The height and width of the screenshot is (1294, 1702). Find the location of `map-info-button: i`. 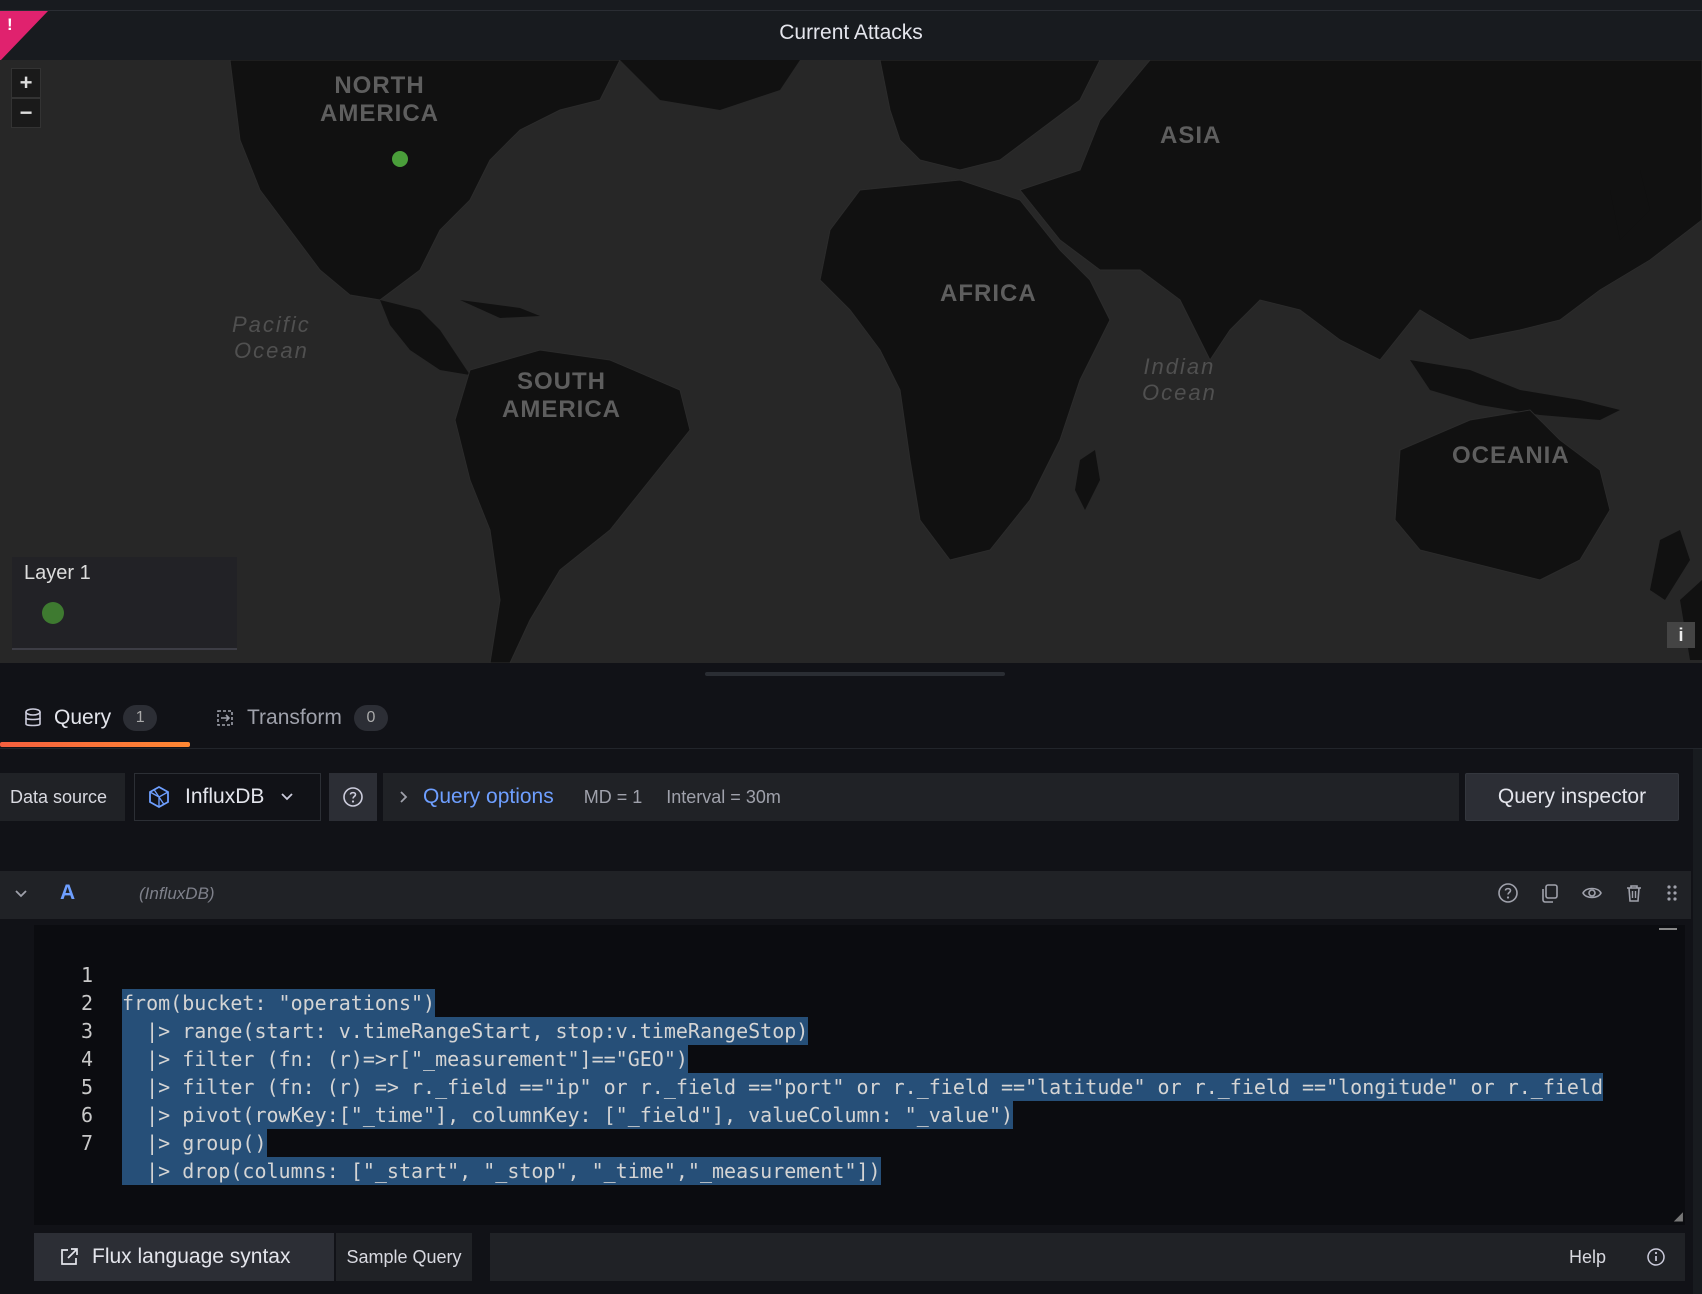

map-info-button: i is located at coordinates (1681, 635).